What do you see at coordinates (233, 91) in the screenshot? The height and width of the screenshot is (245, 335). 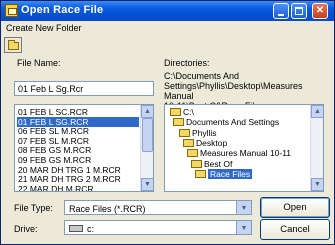 I see `path-line: Settings\Phyllis\Desktop\Measures Manual` at bounding box center [233, 91].